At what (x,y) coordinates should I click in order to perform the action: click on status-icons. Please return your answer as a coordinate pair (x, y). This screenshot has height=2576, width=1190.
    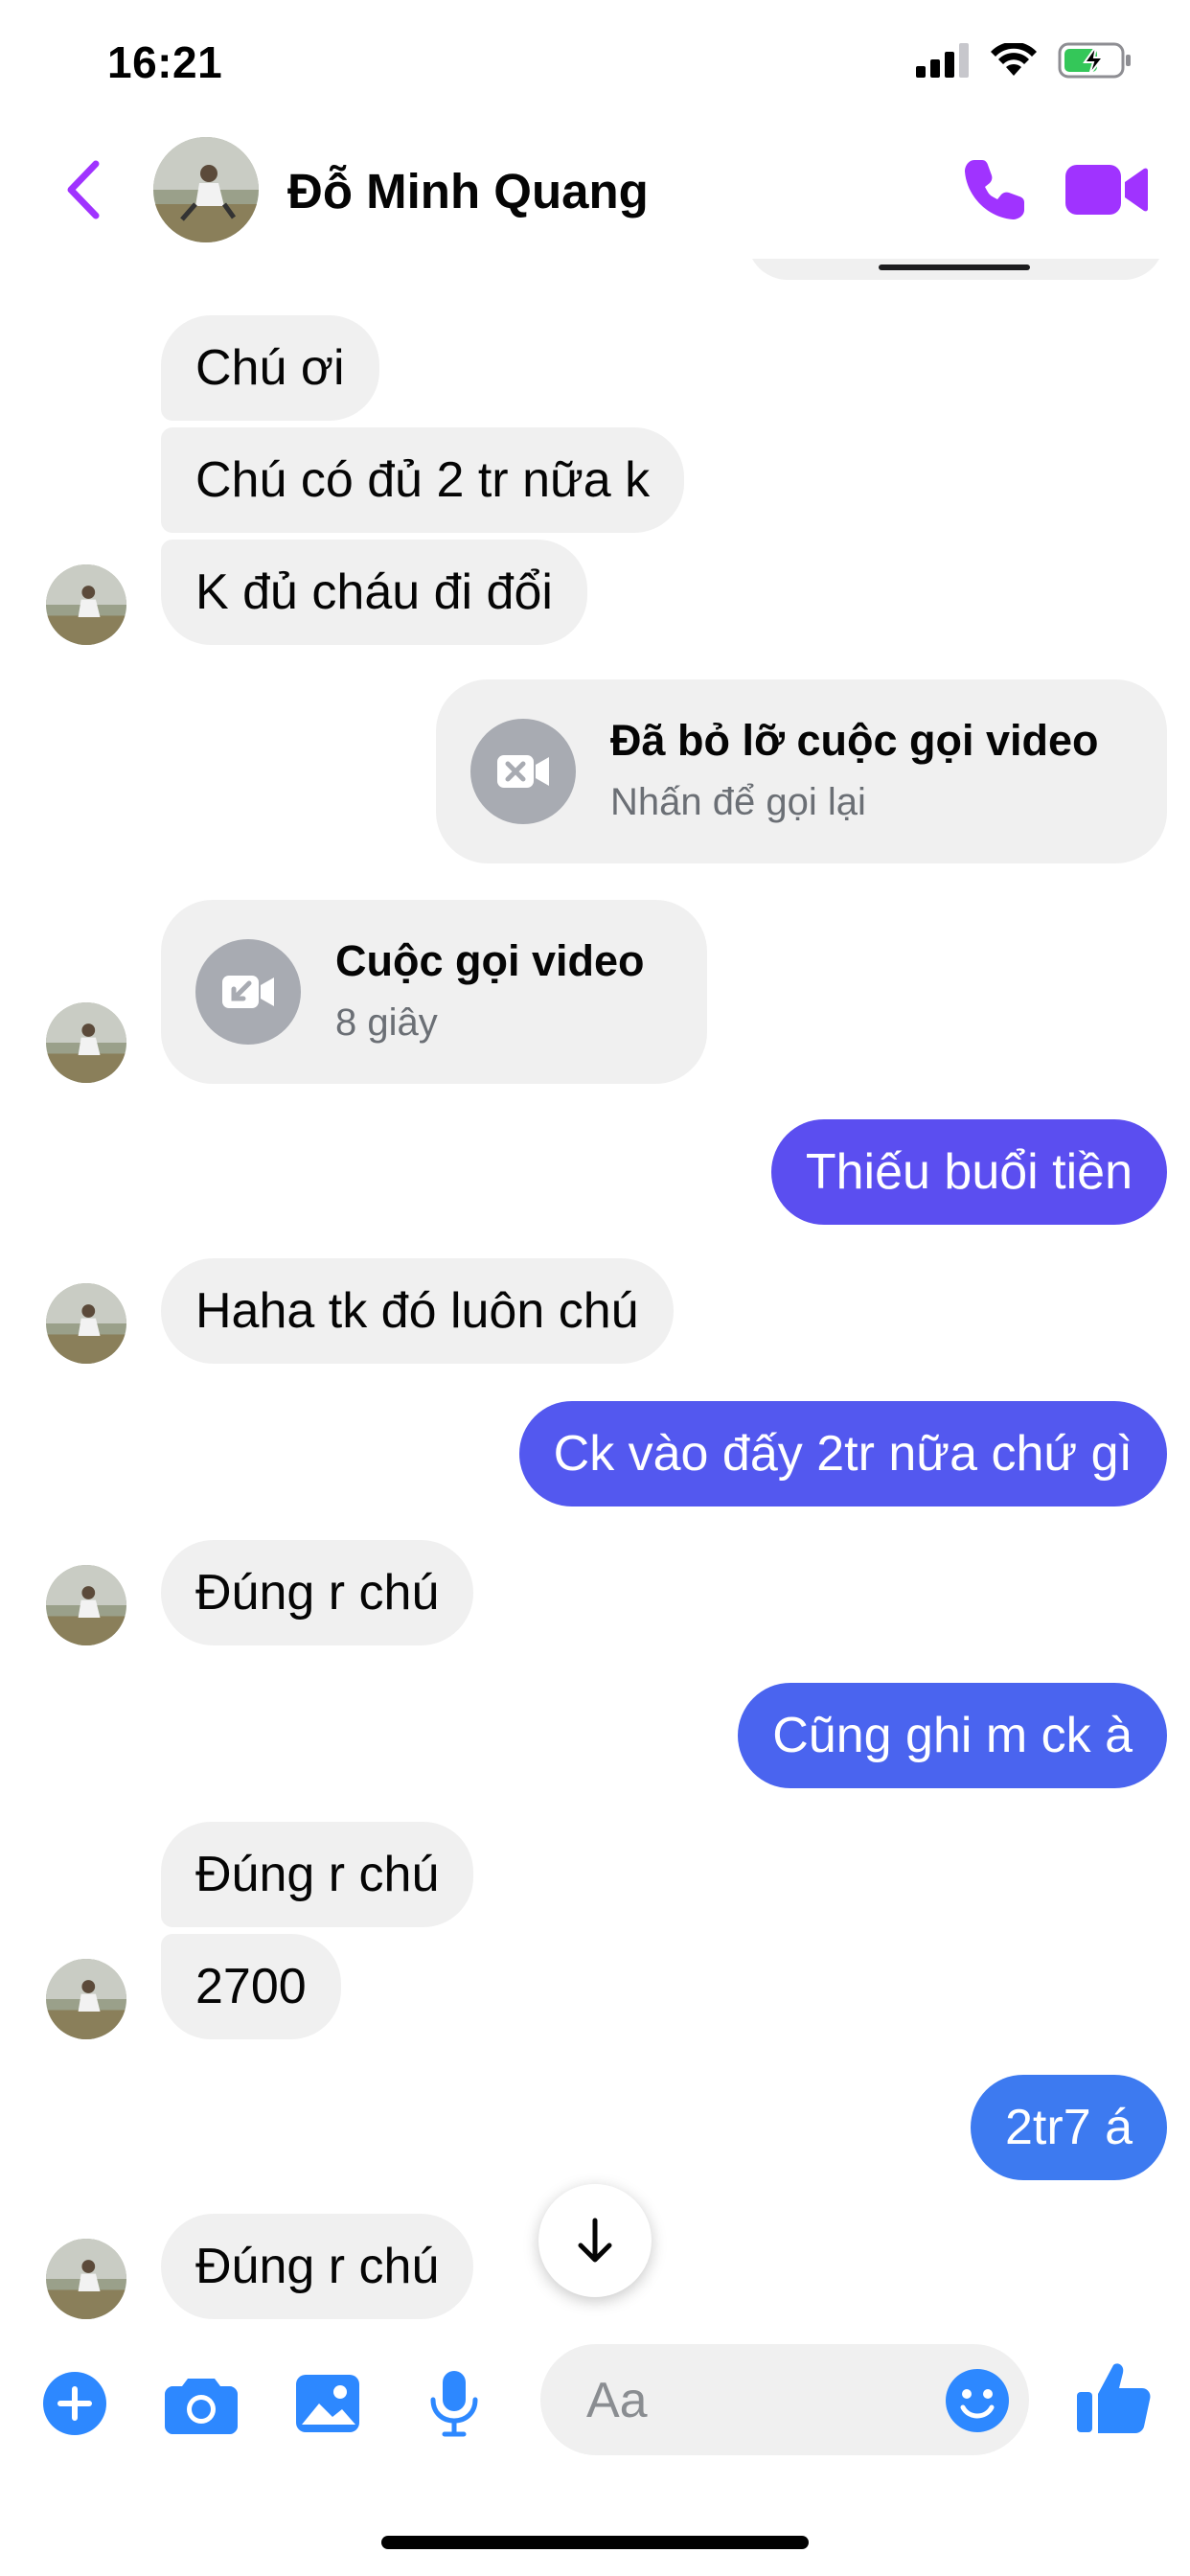
    Looking at the image, I should click on (1025, 60).